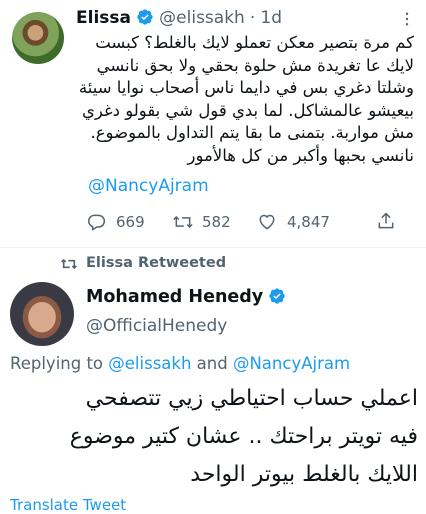 The image size is (426, 514). What do you see at coordinates (174, 297) in the screenshot?
I see `author-name: Mohamed Henedy` at bounding box center [174, 297].